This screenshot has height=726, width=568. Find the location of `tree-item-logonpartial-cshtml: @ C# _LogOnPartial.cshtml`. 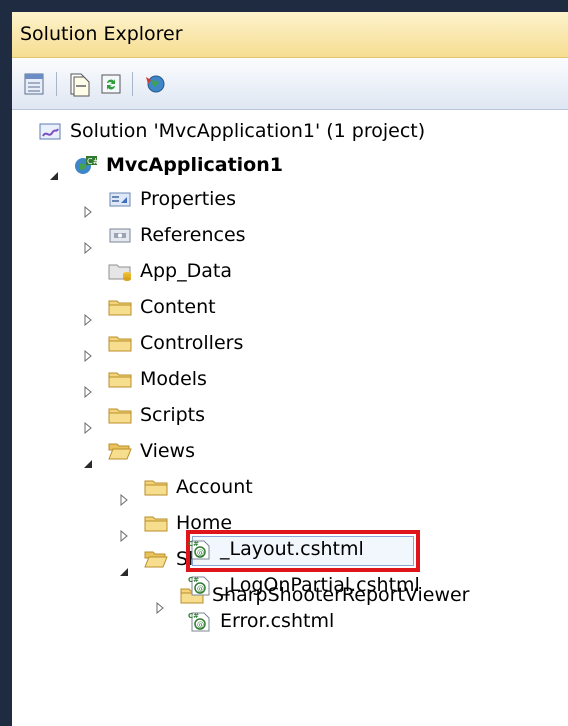

tree-item-logonpartial-cshtml: @ C# _LogOnPartial.cshtml is located at coordinates (304, 585).